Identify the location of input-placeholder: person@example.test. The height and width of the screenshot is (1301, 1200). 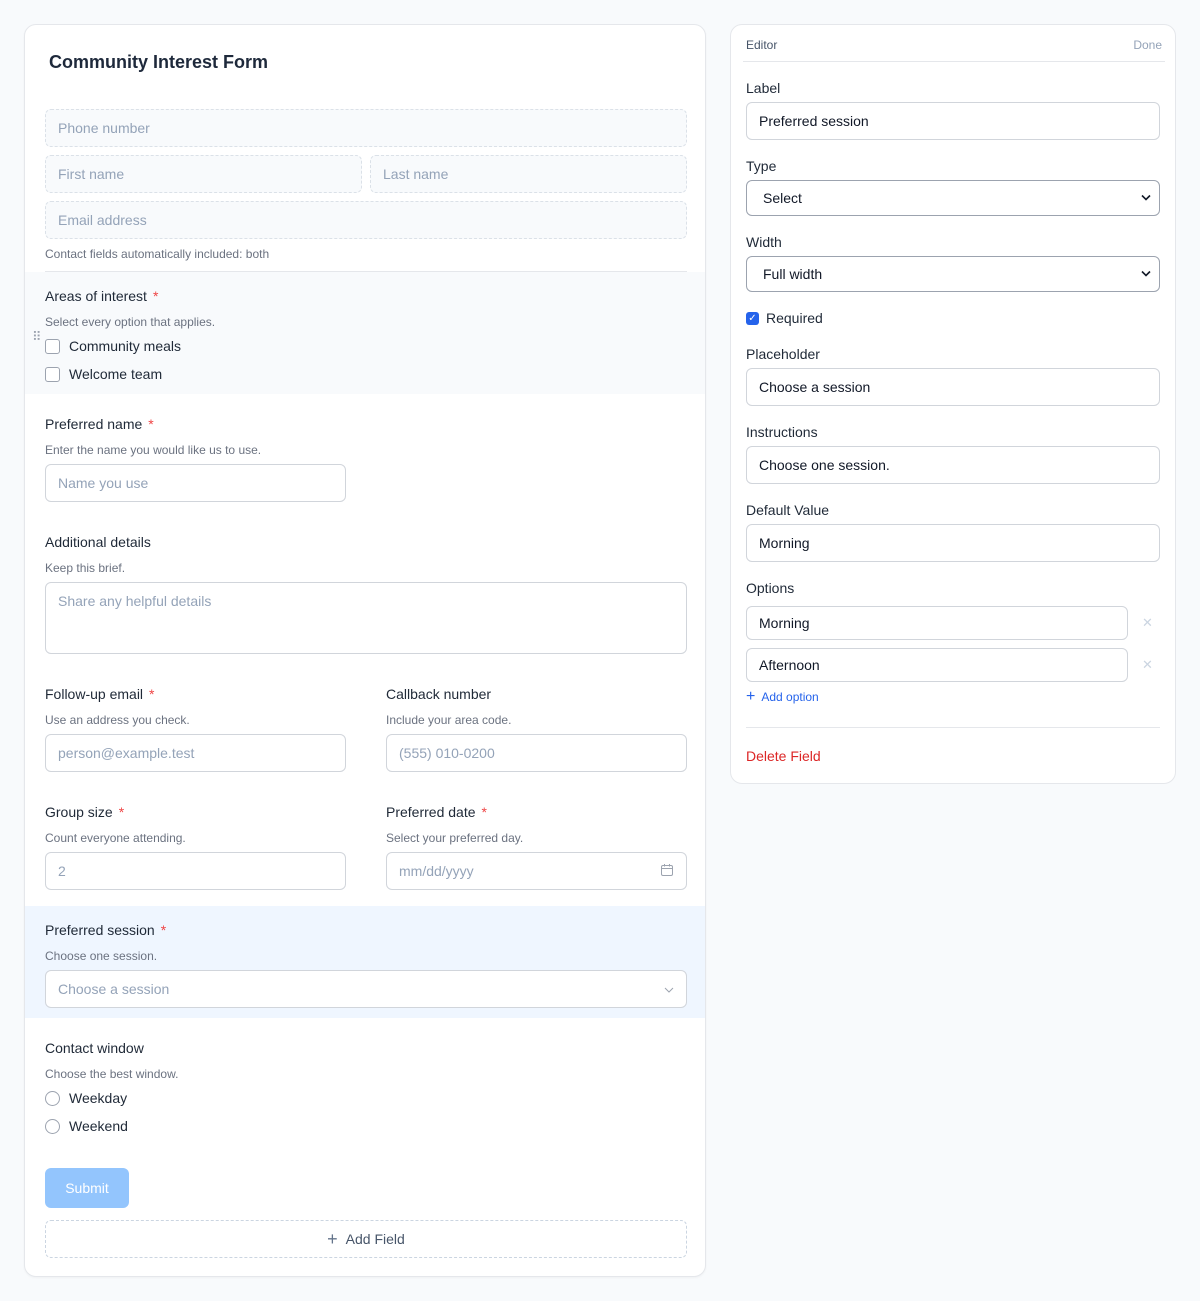
(126, 753).